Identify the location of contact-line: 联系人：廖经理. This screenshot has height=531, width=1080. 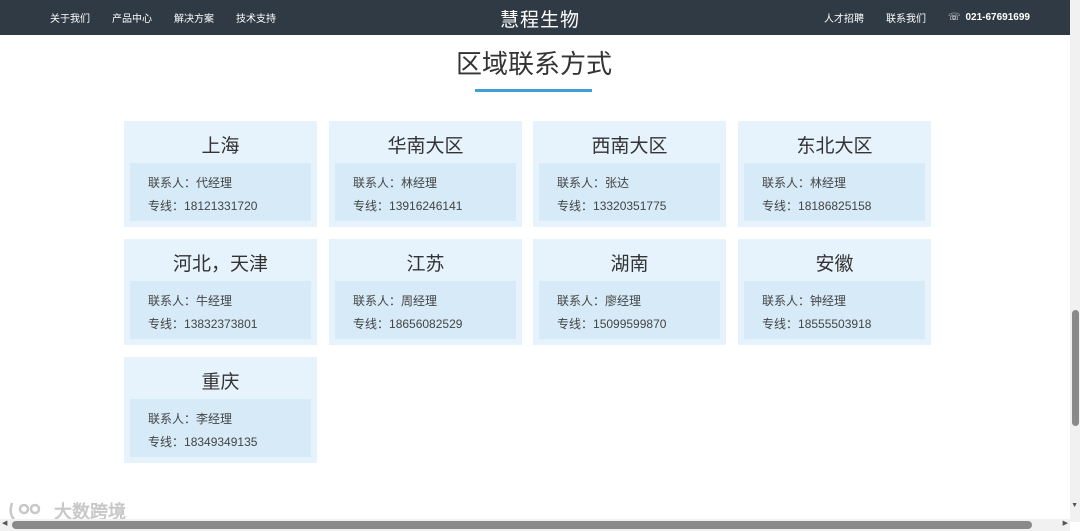
(599, 300).